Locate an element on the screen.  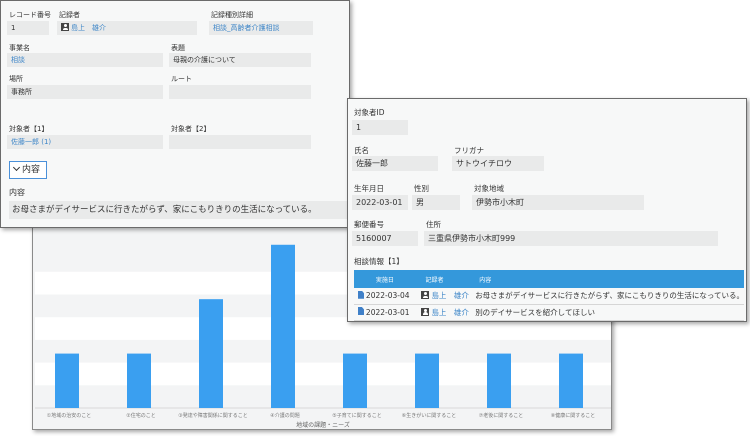
row-date: 2022-03-01 is located at coordinates (393, 312).